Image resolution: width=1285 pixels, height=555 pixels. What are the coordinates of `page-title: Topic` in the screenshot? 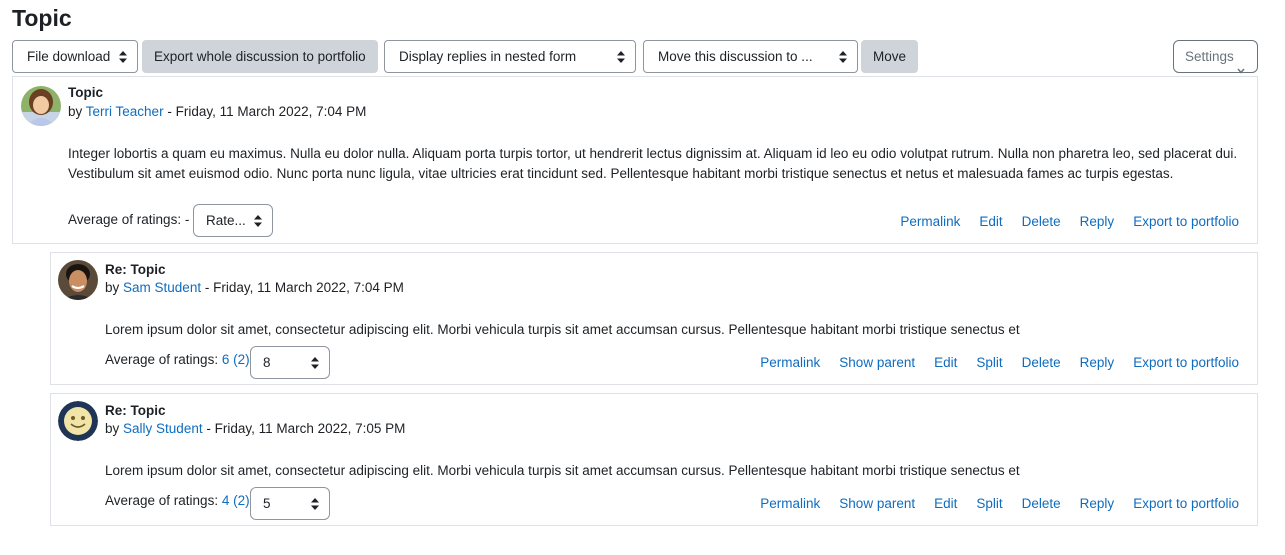 It's located at (42, 18).